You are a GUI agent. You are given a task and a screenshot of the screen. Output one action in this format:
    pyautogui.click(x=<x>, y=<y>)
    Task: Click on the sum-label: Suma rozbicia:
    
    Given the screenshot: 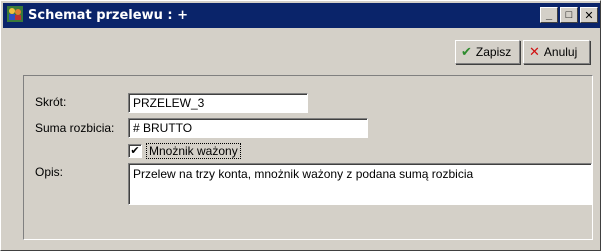 What is the action you would take?
    pyautogui.click(x=75, y=128)
    